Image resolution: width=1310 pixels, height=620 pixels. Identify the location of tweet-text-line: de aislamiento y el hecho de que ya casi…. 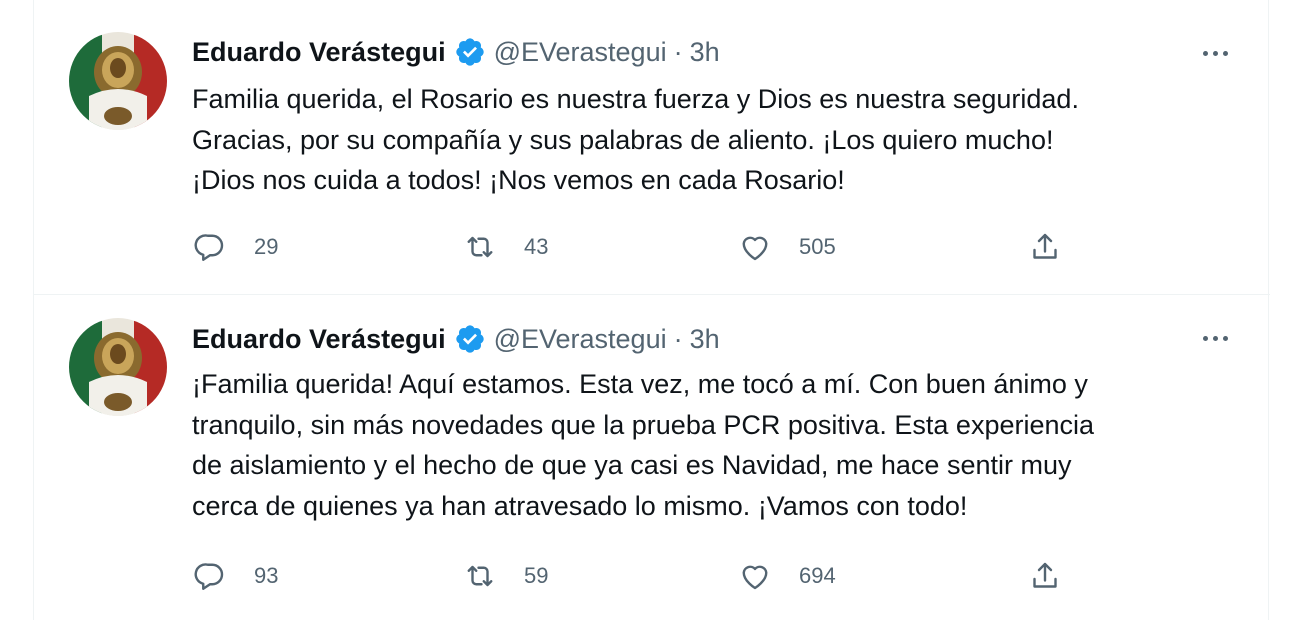
(632, 465).